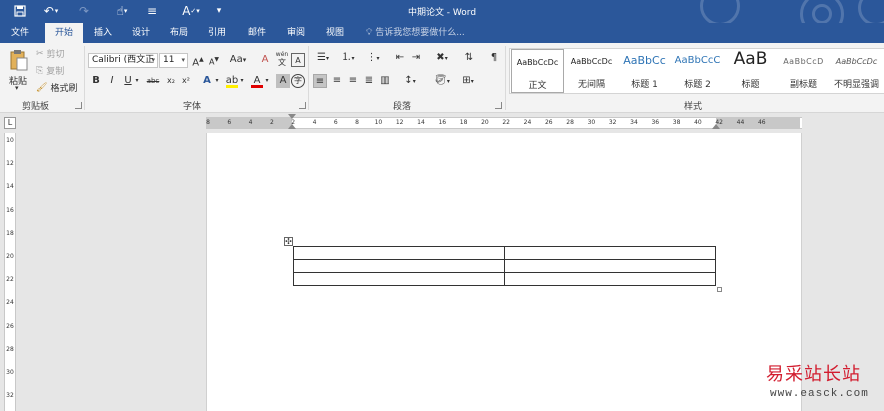 The height and width of the screenshot is (411, 884). What do you see at coordinates (400, 58) in the screenshot?
I see `decrease-indent-icon: ⇤` at bounding box center [400, 58].